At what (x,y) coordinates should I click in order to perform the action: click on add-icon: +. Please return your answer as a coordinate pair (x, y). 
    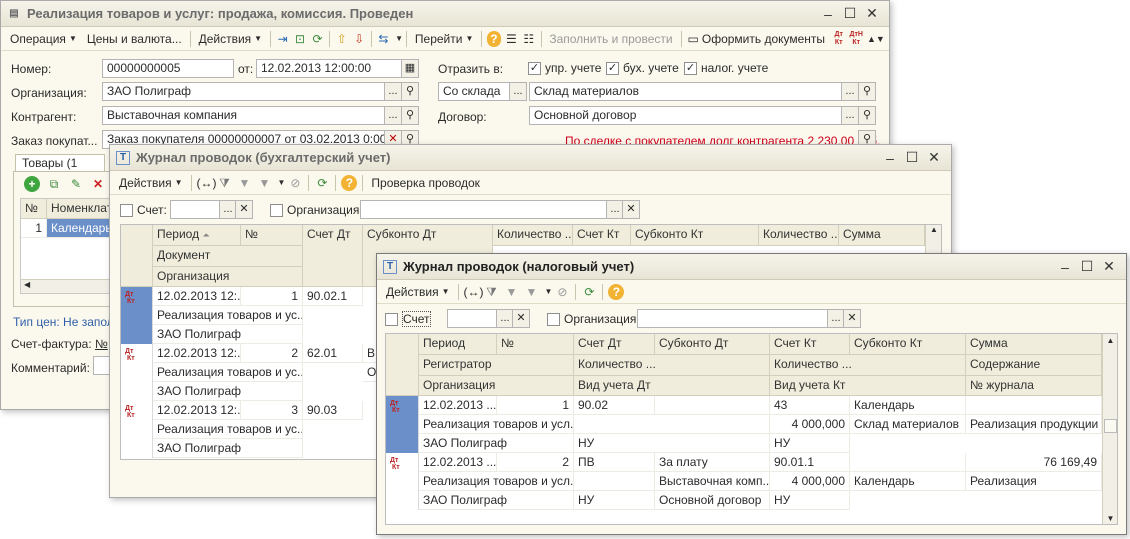
    Looking at the image, I should click on (32, 184).